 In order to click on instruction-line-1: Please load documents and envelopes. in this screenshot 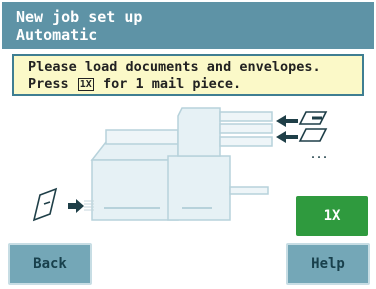, I will do `click(174, 67)`.